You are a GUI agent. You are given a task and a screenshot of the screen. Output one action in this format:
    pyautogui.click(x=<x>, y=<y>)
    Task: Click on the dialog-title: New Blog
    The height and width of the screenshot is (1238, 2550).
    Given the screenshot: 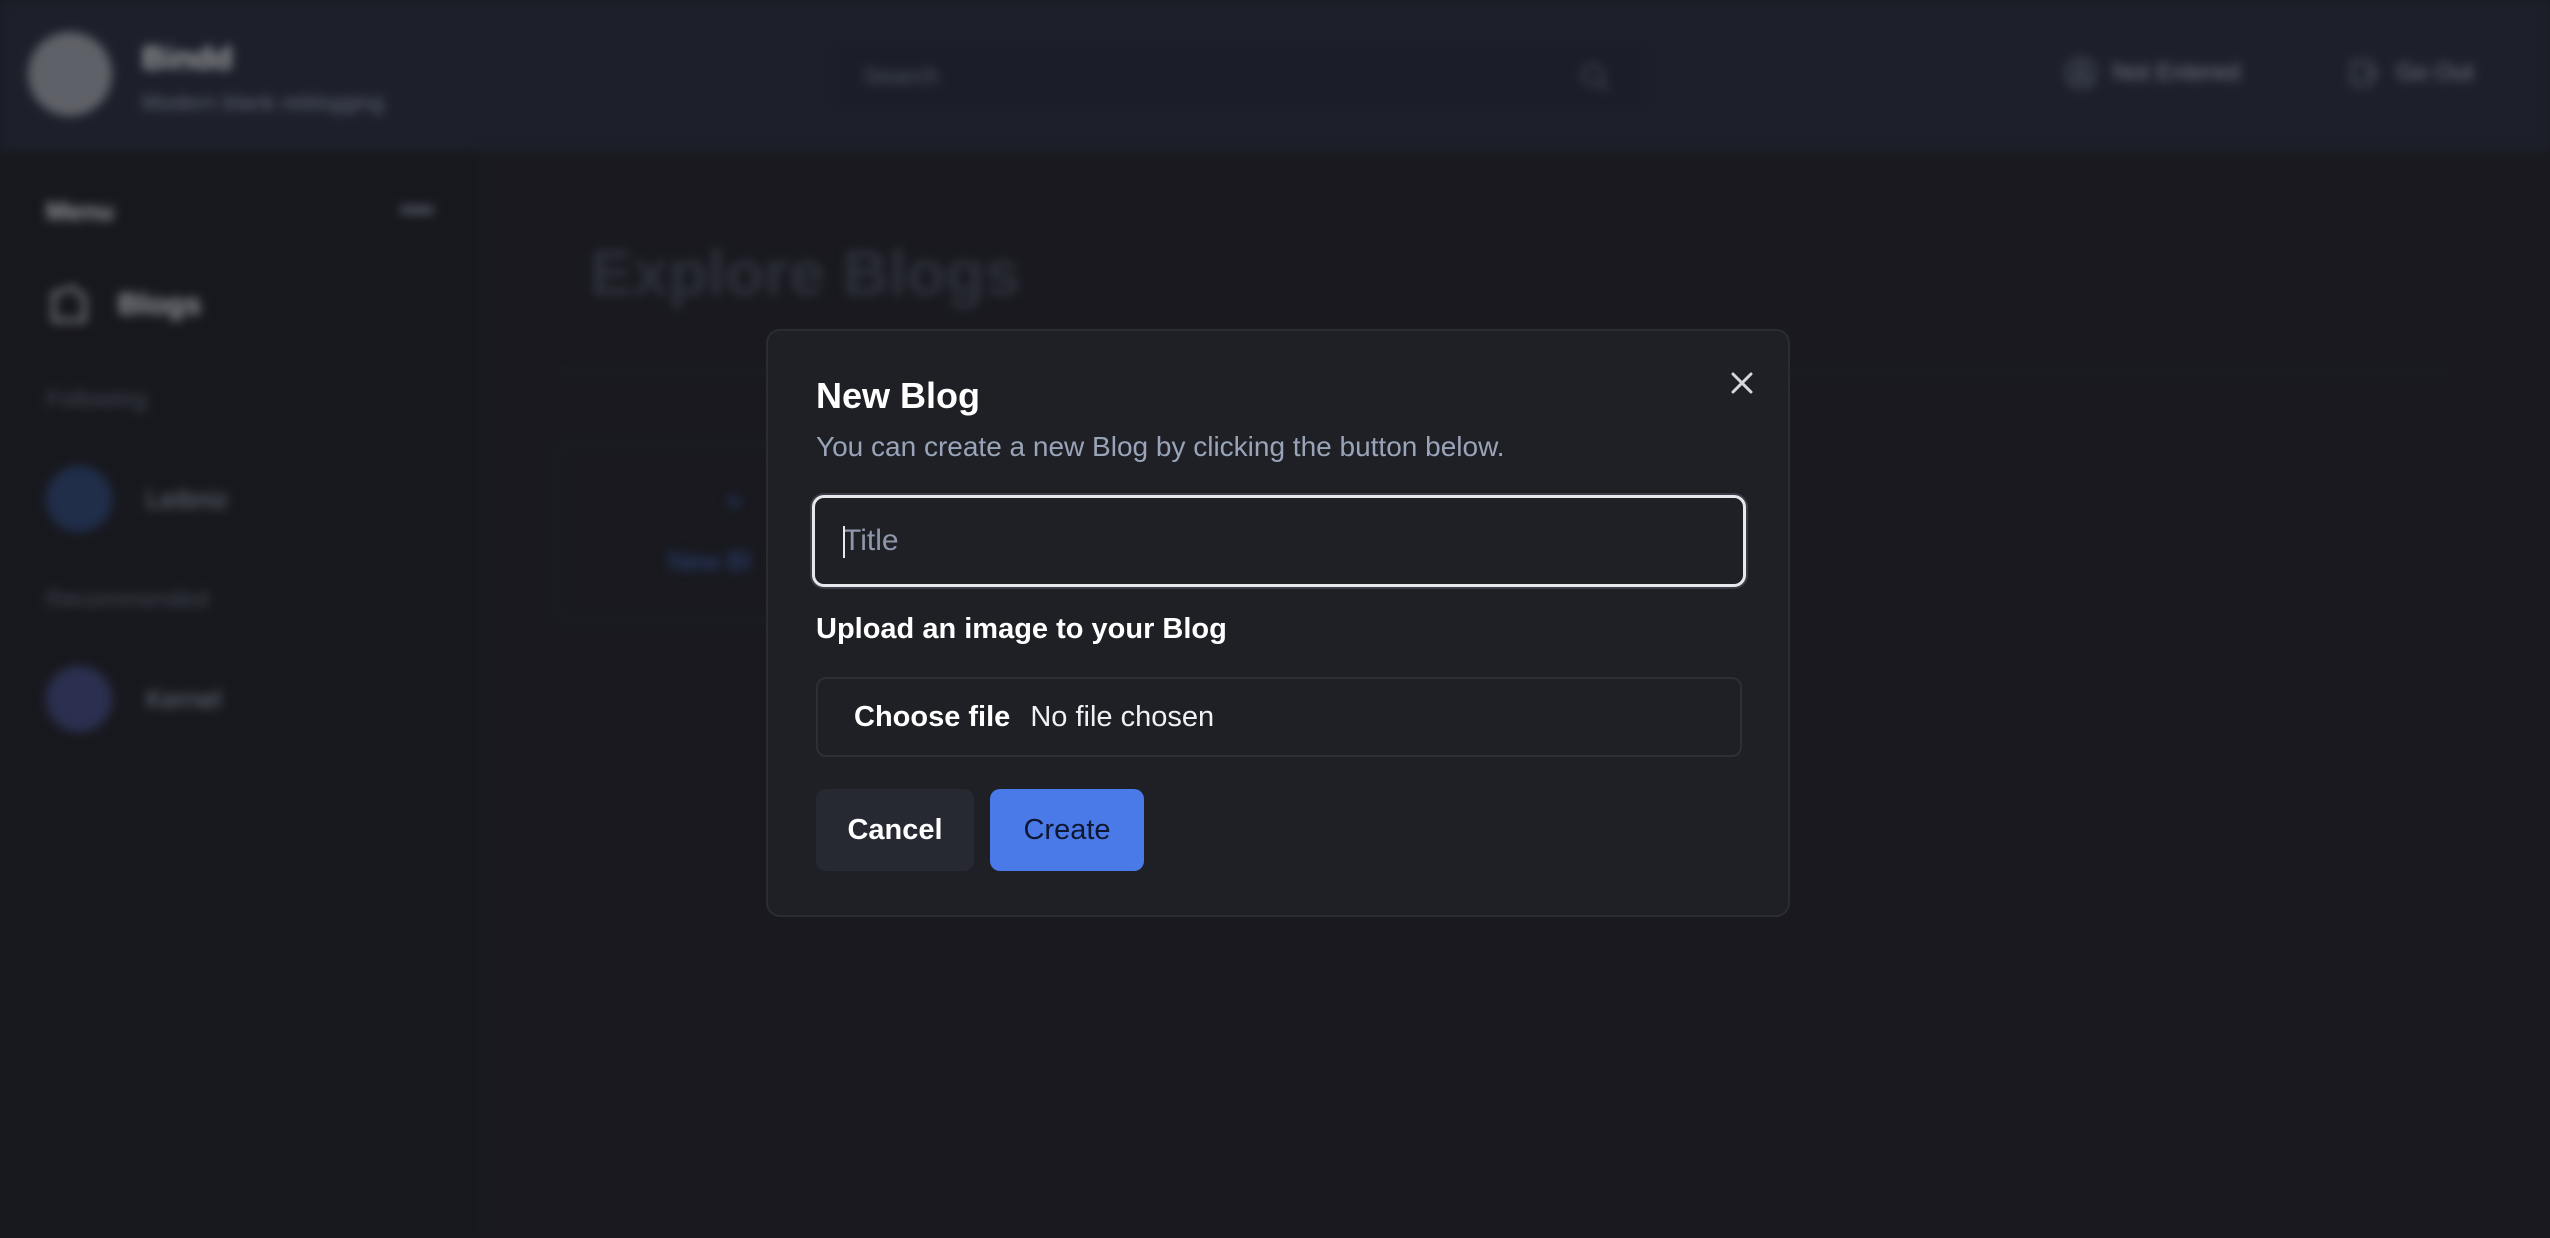 What is the action you would take?
    pyautogui.click(x=898, y=395)
    